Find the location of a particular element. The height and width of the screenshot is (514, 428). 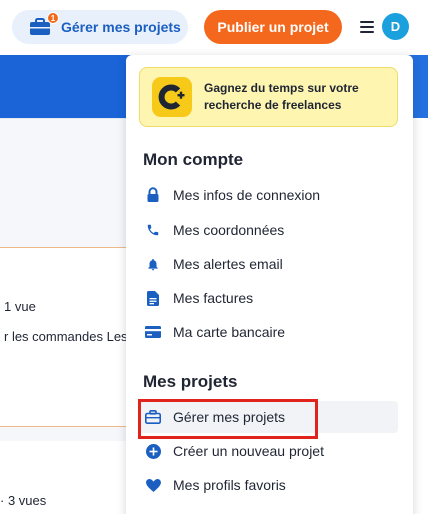

plus-circle-icon is located at coordinates (153, 451).